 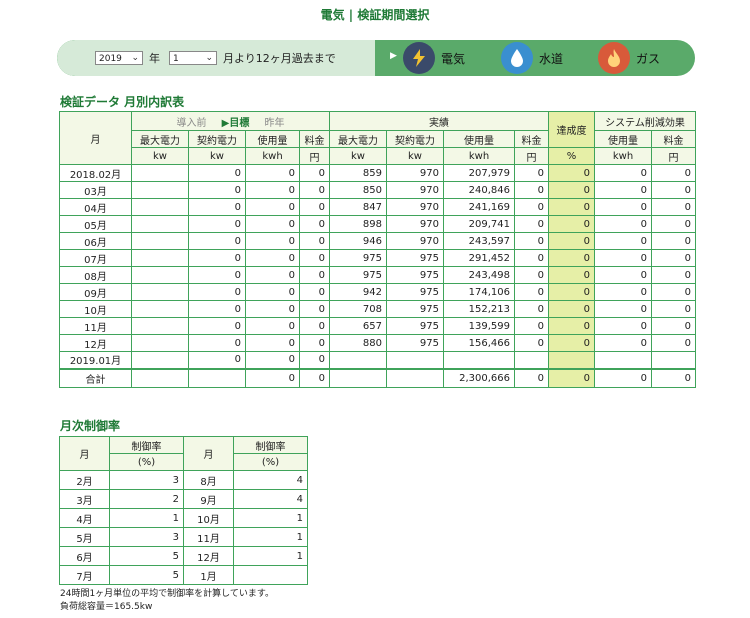 What do you see at coordinates (378, 343) in the screenshot?
I see `table-row: 12月 0 0 0 880 975 156,466 0 0 0 0` at bounding box center [378, 343].